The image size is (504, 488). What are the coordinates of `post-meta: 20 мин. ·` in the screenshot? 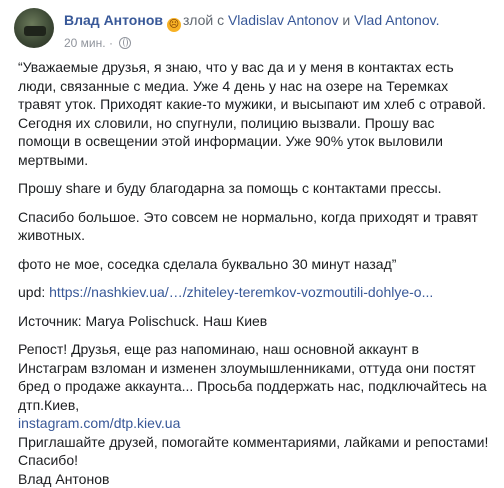 It's located at (251, 43).